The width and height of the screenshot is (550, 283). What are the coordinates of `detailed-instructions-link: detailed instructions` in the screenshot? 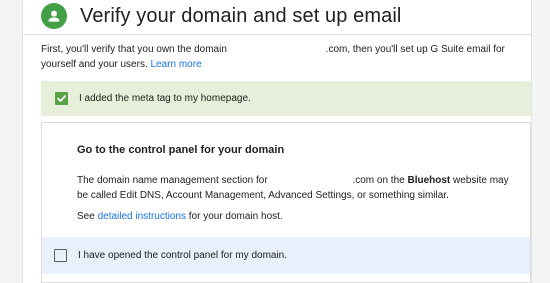 It's located at (142, 216).